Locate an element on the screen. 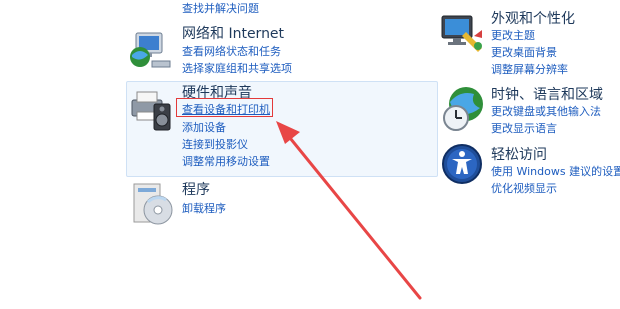  add-device-link: 添加设备 is located at coordinates (204, 127).